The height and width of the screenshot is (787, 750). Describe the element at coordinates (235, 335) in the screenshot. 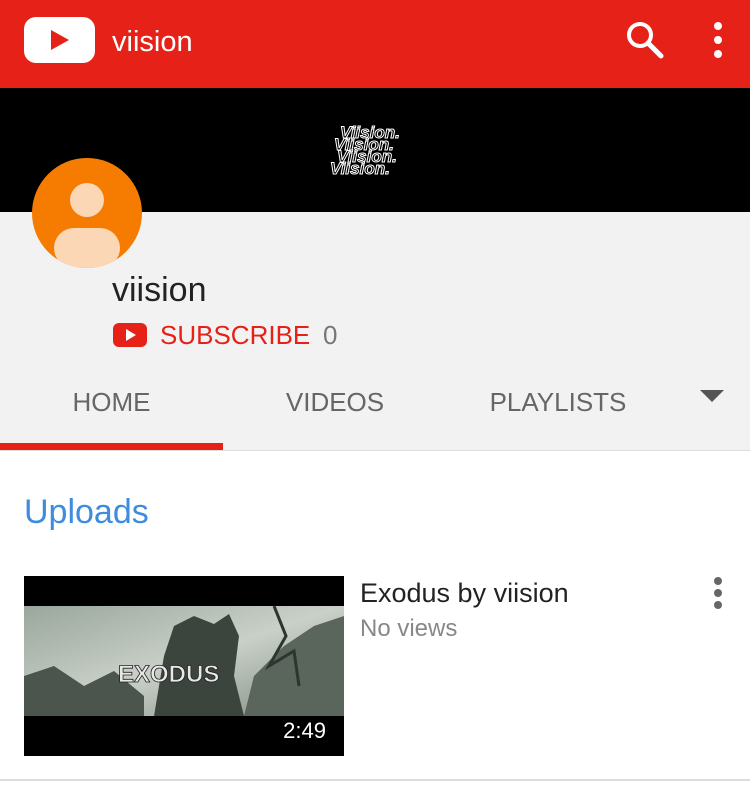

I see `subscribe-button: SUBSCRIBE` at that location.